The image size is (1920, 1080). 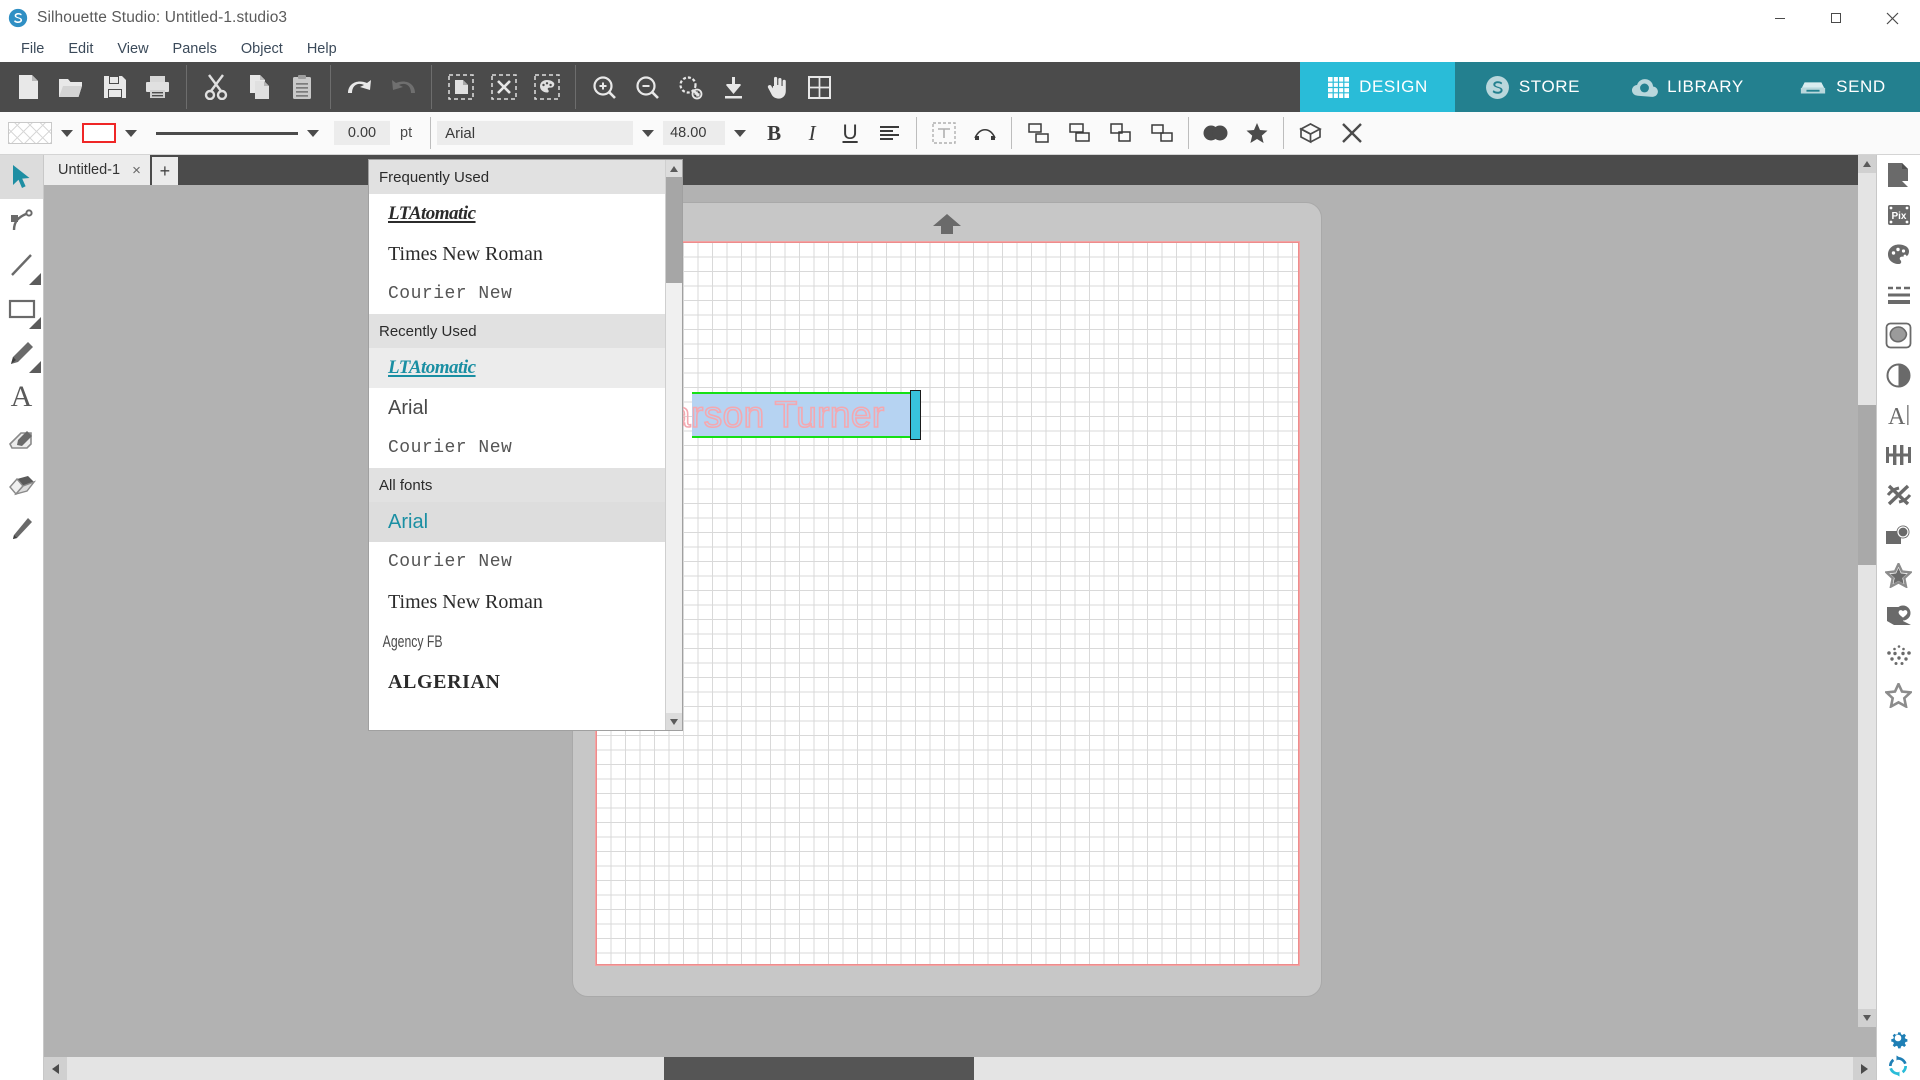 I want to click on menu-panels: Panels, so click(x=195, y=49).